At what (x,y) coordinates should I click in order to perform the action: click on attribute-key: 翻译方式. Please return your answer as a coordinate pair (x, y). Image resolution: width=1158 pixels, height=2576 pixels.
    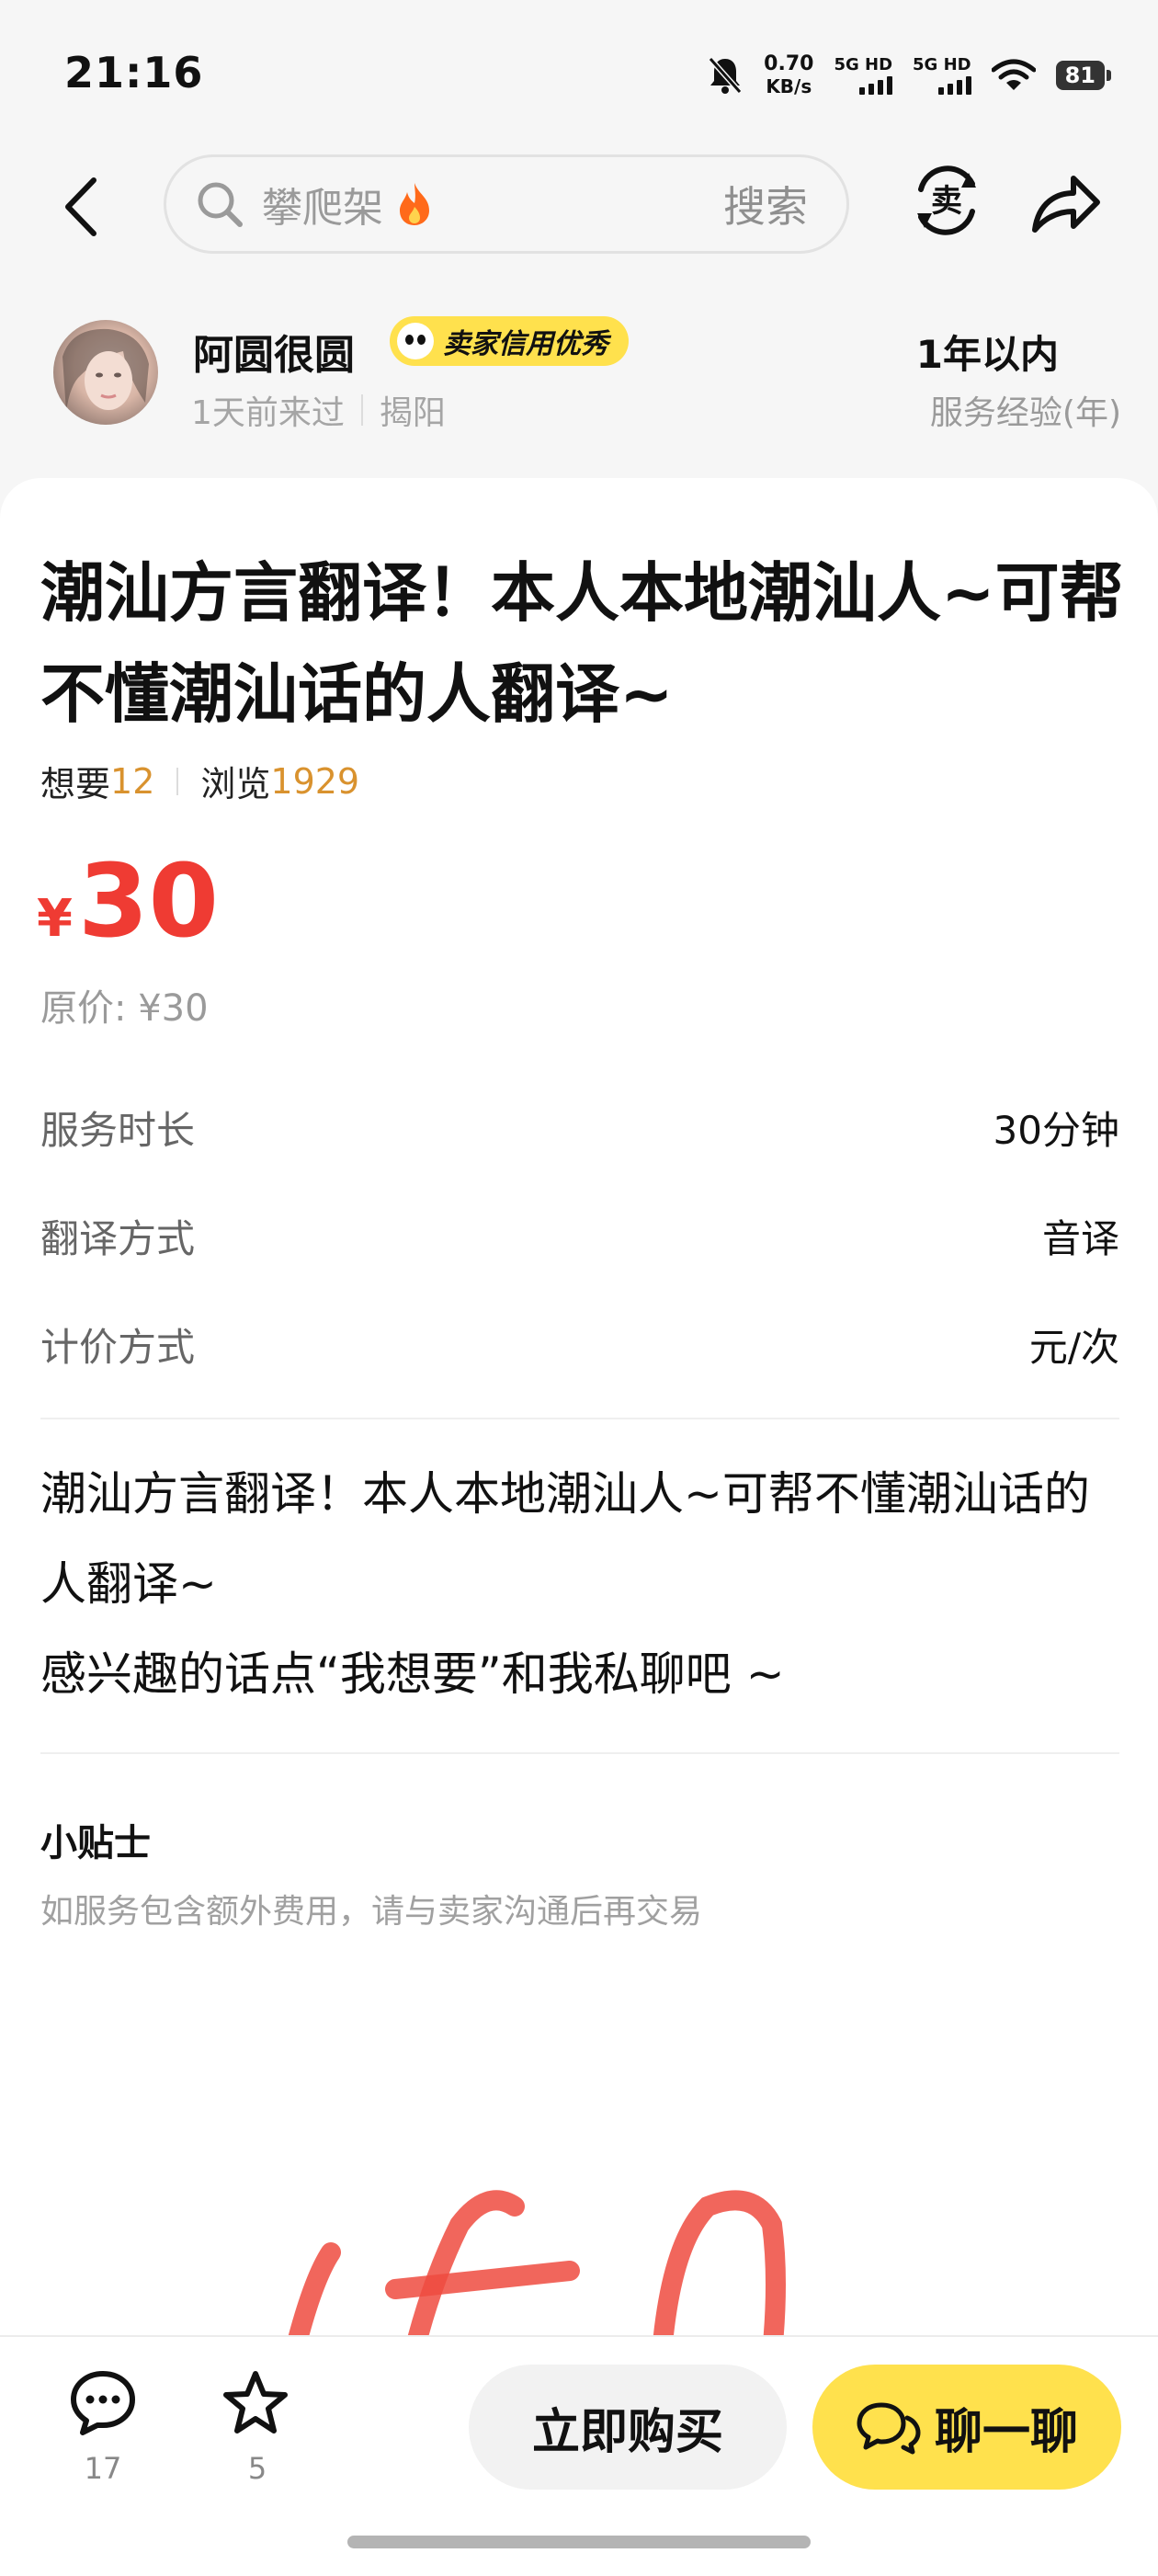
    Looking at the image, I should click on (118, 1238).